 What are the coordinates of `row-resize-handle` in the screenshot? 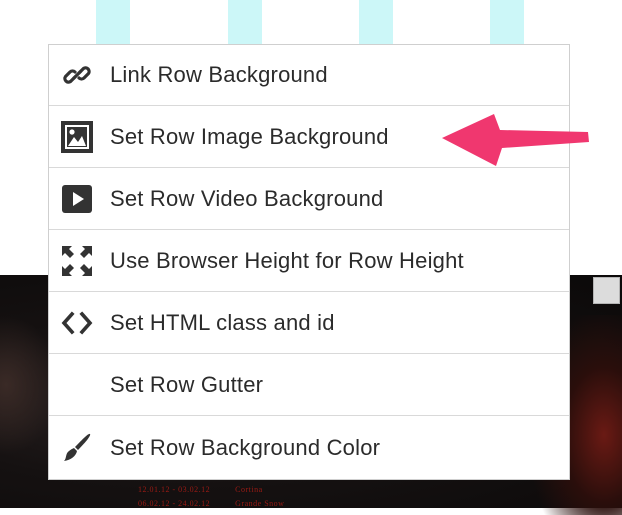 It's located at (606, 290).